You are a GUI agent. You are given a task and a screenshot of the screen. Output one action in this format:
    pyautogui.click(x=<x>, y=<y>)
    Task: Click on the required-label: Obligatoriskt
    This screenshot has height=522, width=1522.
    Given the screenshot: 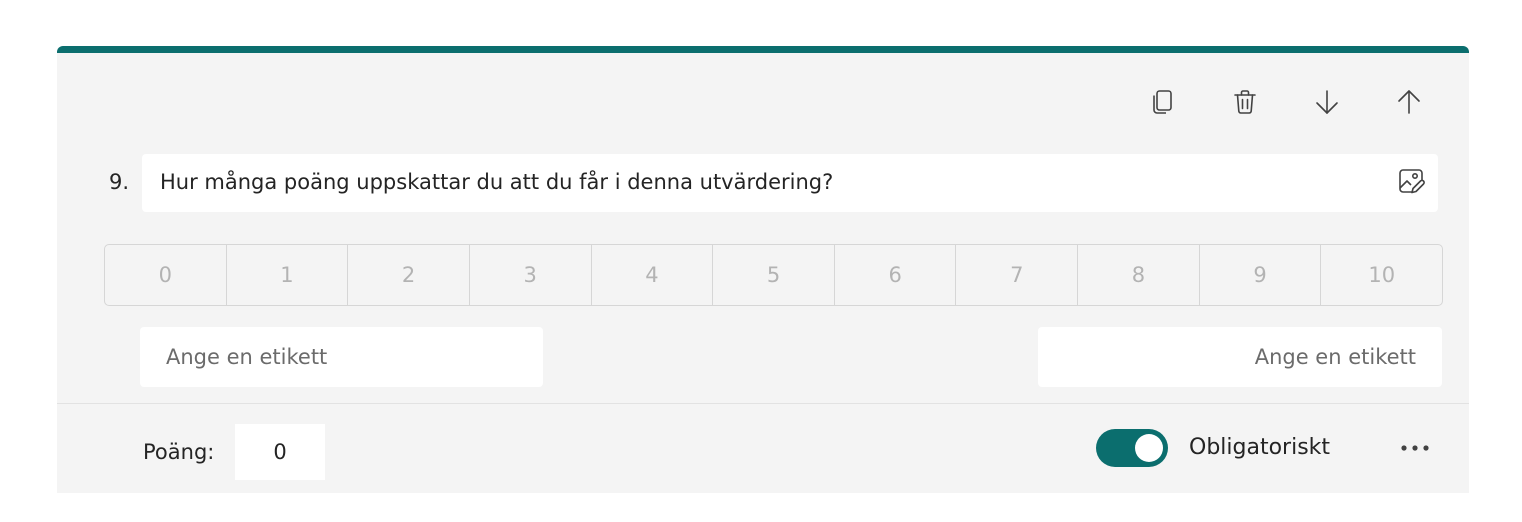 What is the action you would take?
    pyautogui.click(x=1260, y=447)
    